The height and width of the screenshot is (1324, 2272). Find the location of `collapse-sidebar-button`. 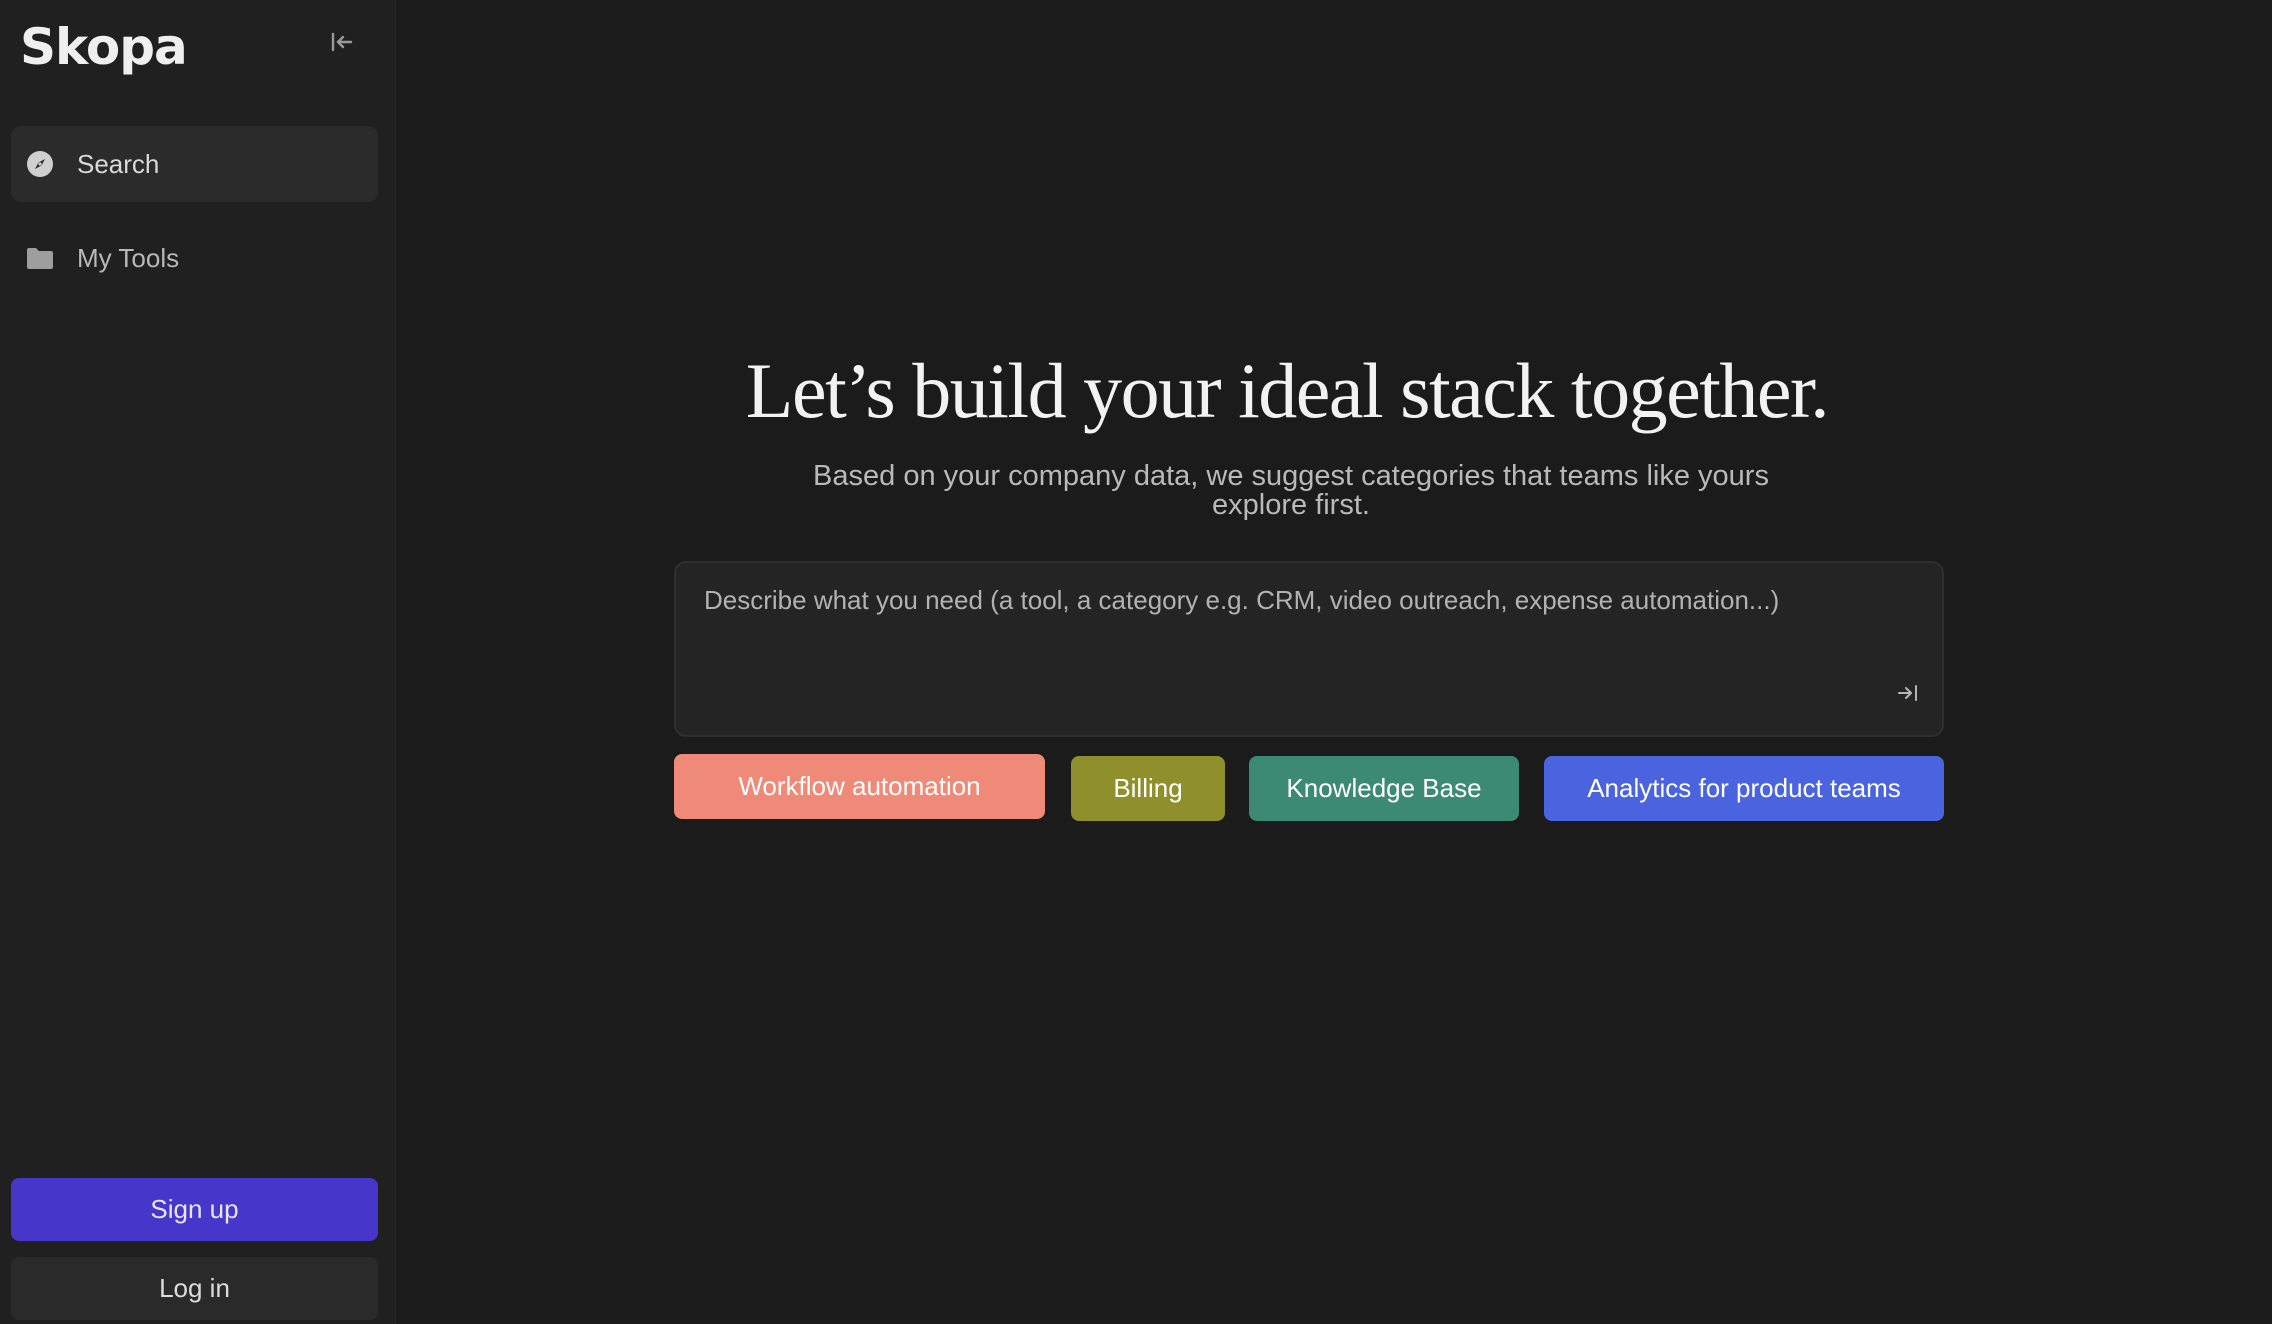

collapse-sidebar-button is located at coordinates (342, 44).